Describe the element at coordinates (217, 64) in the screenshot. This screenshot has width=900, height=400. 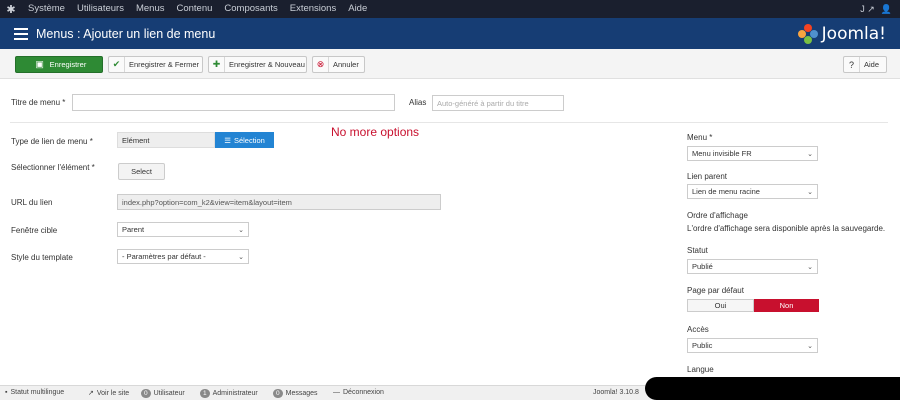
I see `plus-icon: ✚` at that location.